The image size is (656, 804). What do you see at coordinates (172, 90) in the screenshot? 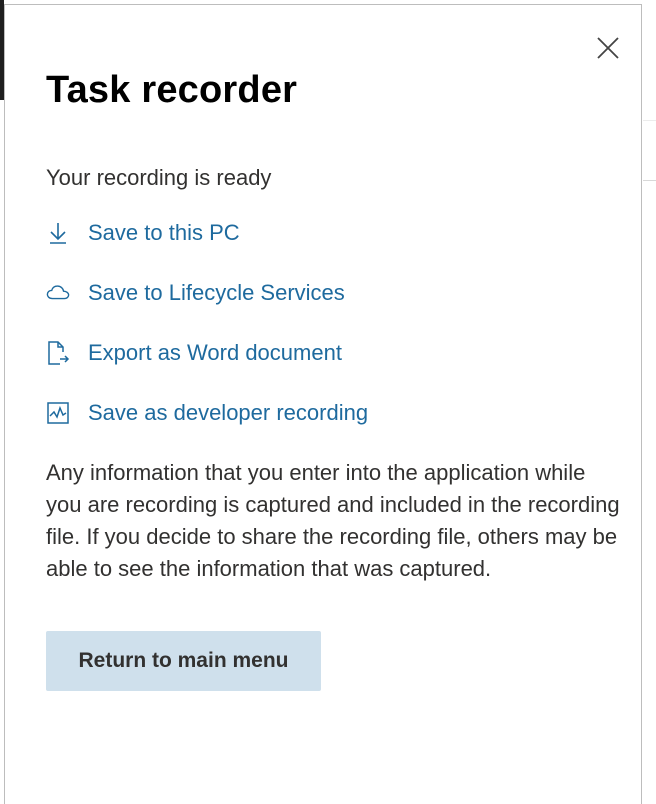
I see `page-title: Task recorder` at bounding box center [172, 90].